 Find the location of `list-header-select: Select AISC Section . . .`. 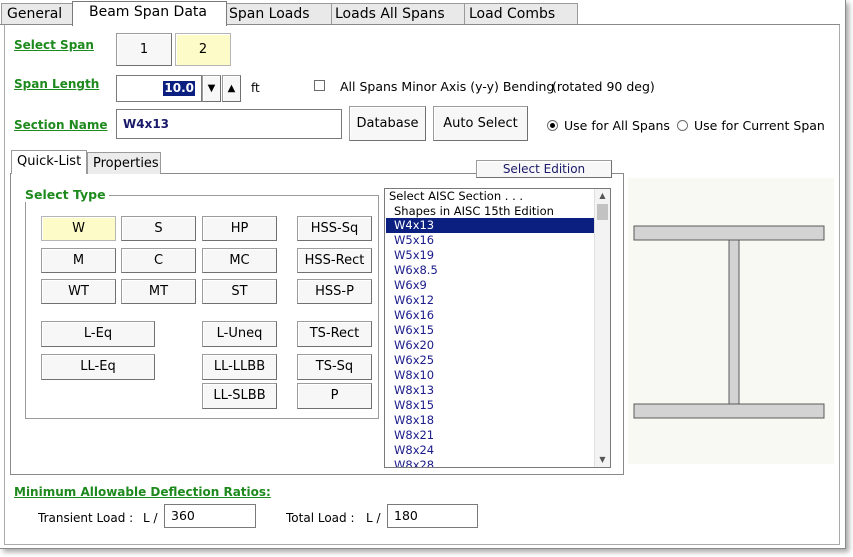

list-header-select: Select AISC Section . . . is located at coordinates (456, 196).